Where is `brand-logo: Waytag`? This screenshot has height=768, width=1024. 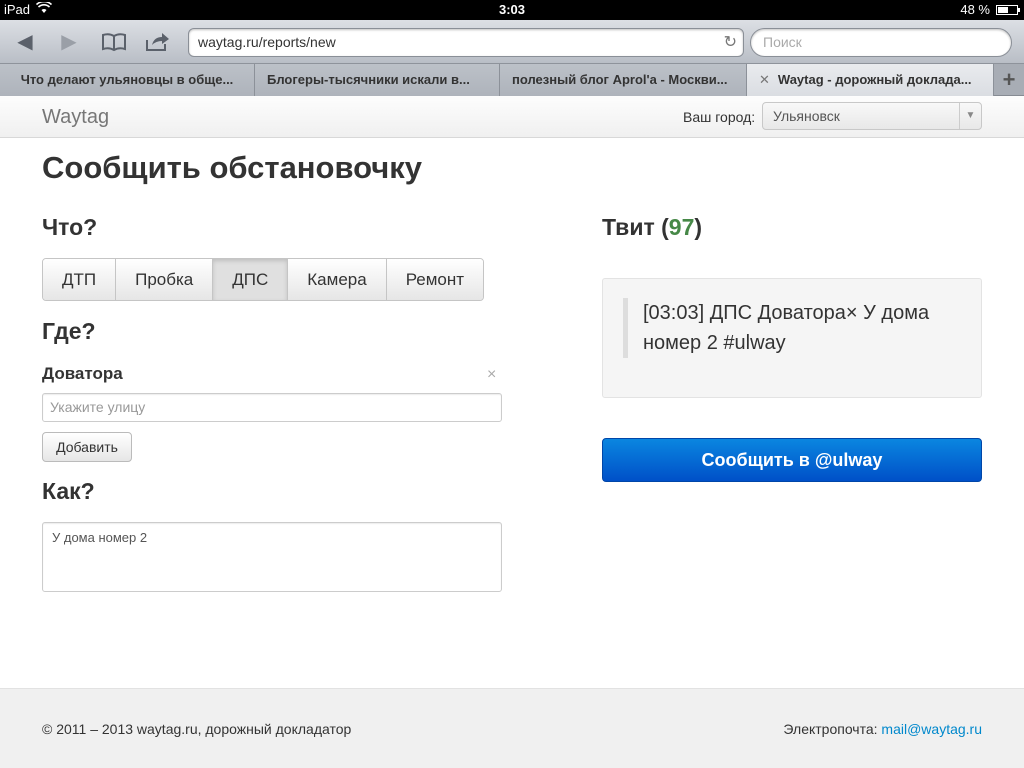 brand-logo: Waytag is located at coordinates (75, 117).